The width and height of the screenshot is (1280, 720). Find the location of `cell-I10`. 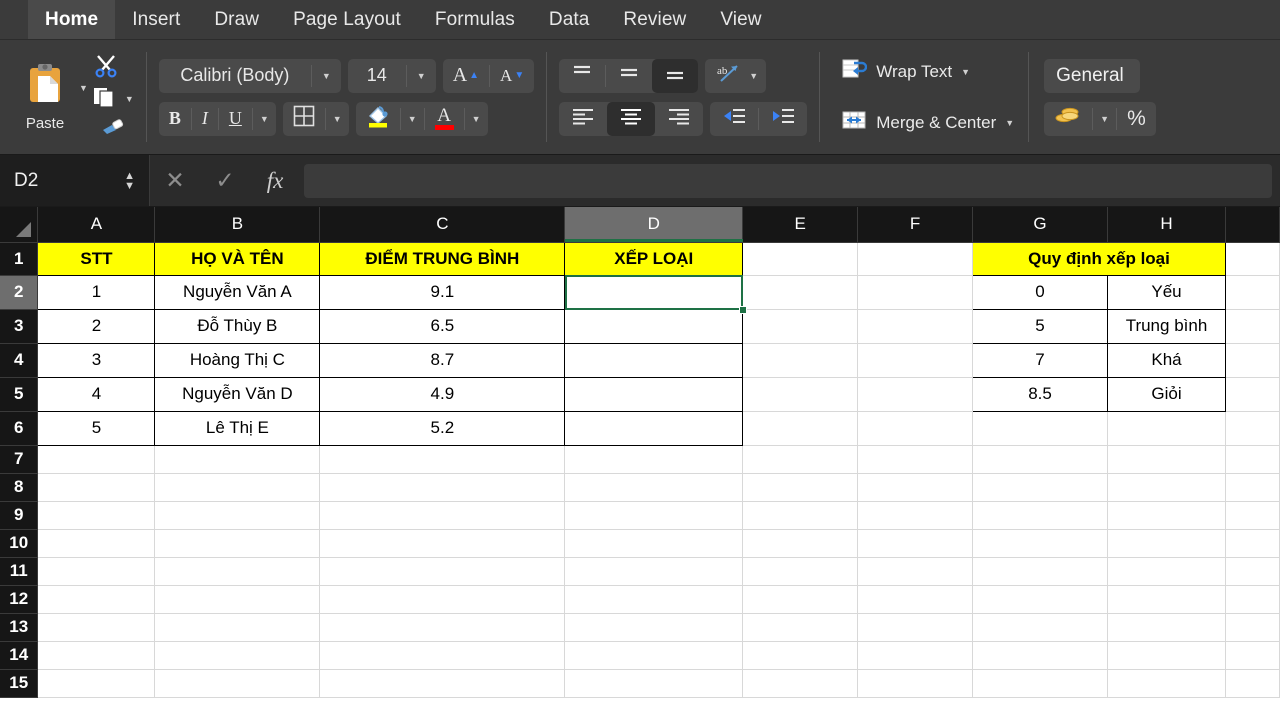

cell-I10 is located at coordinates (1252, 543).